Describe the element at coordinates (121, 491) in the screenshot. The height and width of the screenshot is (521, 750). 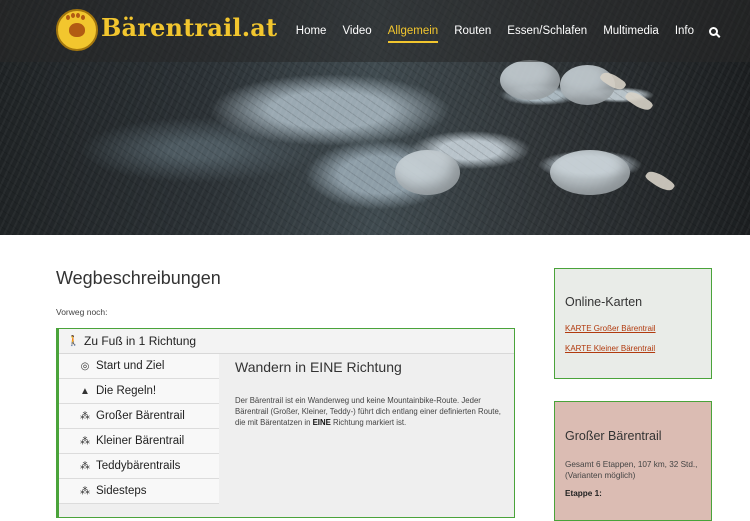
I see `tab-label: Sidesteps` at that location.